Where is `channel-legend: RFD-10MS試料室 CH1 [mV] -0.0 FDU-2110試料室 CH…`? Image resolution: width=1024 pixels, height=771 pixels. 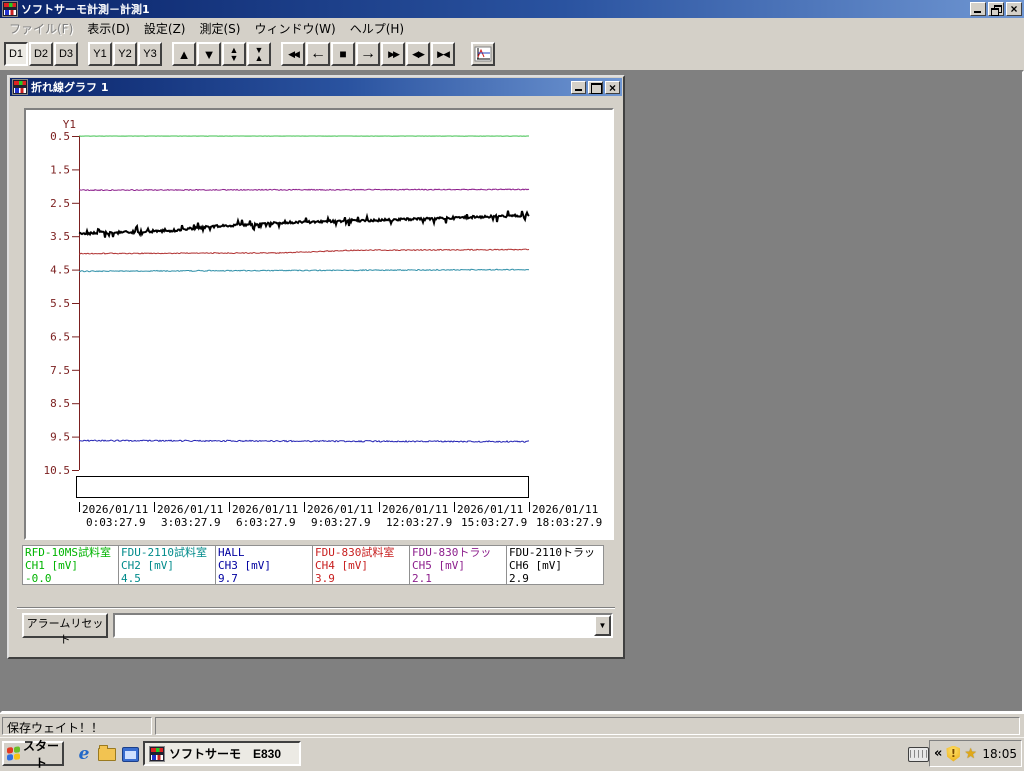
channel-legend: RFD-10MS試料室 CH1 [mV] -0.0 FDU-2110試料室 CH… is located at coordinates (314, 566).